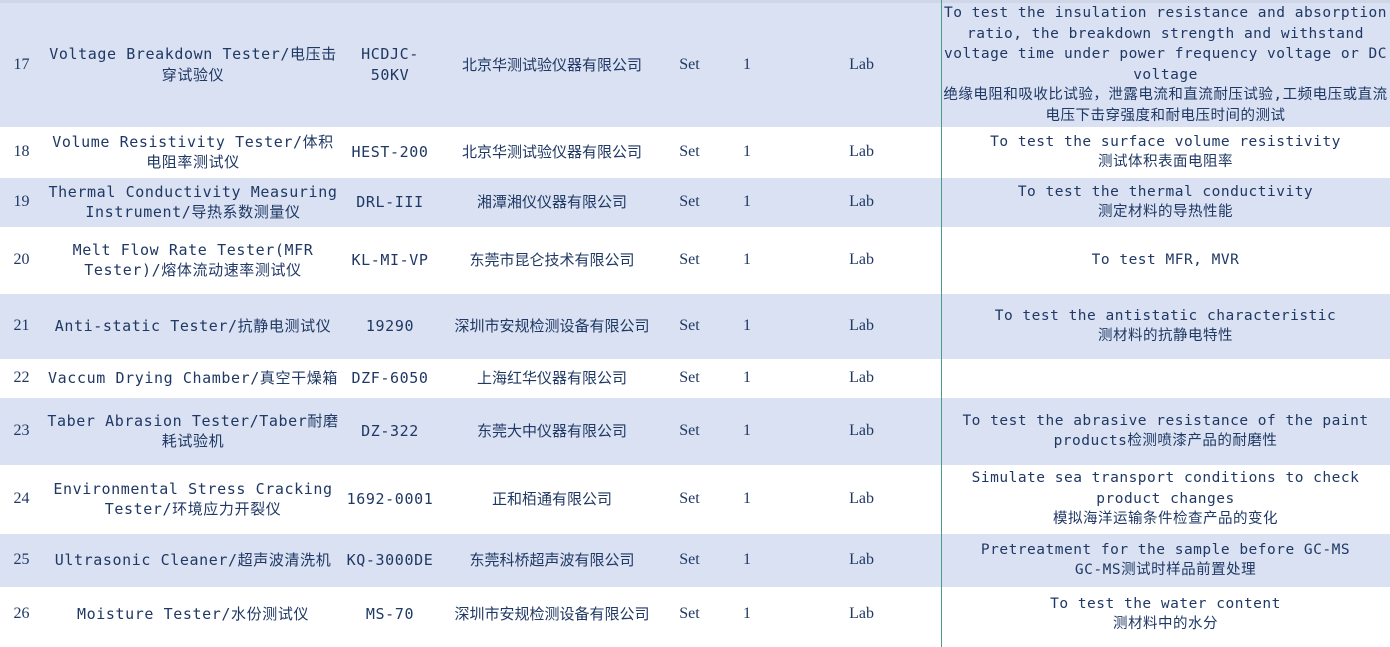 Image resolution: width=1390 pixels, height=647 pixels. What do you see at coordinates (21, 560) in the screenshot?
I see `row-number-cell: 25` at bounding box center [21, 560].